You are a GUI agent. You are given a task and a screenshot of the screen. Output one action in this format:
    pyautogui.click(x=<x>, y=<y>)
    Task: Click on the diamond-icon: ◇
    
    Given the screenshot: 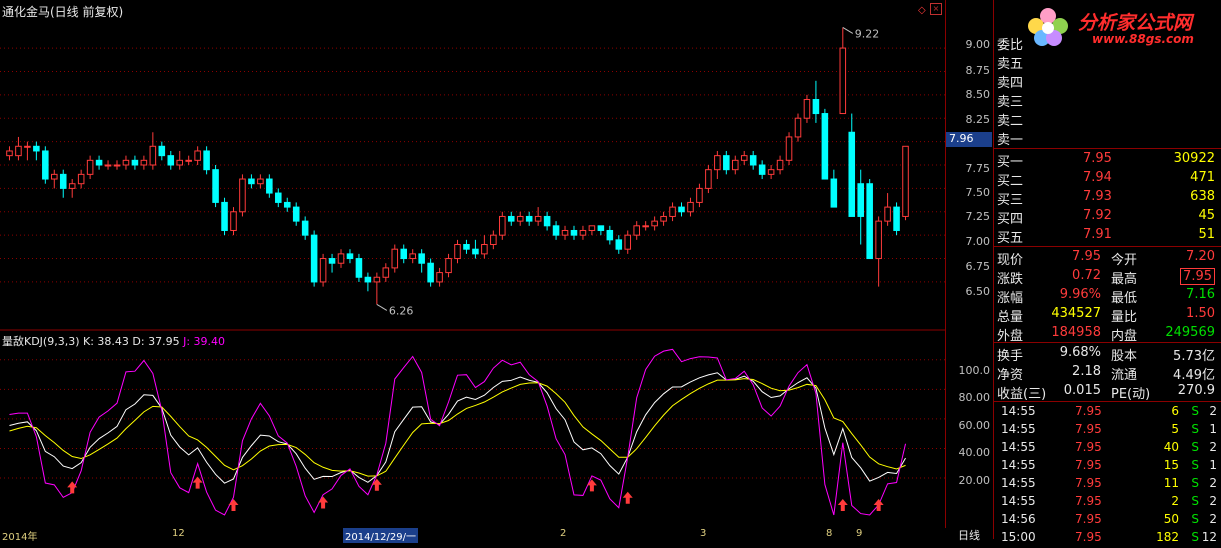 What is the action you would take?
    pyautogui.click(x=922, y=10)
    